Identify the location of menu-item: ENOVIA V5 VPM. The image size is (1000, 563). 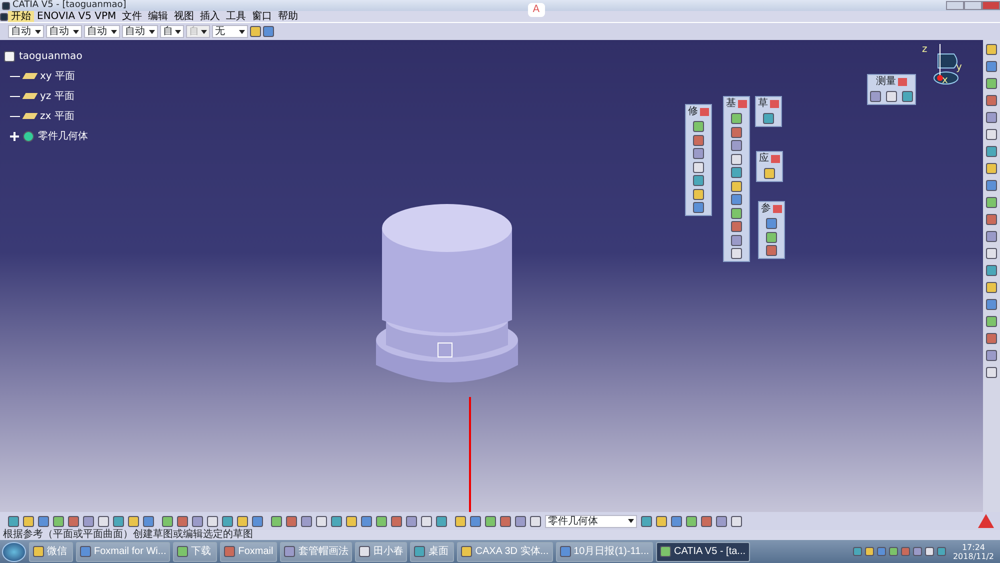
(77, 16).